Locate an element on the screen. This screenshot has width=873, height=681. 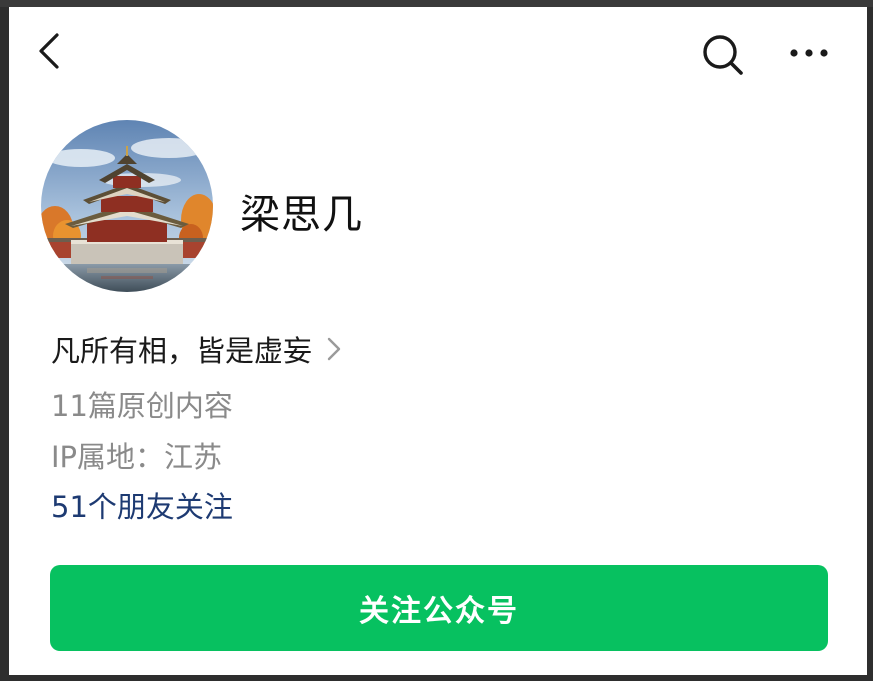
account-signature-row: 凡所有相，皆是虚妄 is located at coordinates (196, 349).